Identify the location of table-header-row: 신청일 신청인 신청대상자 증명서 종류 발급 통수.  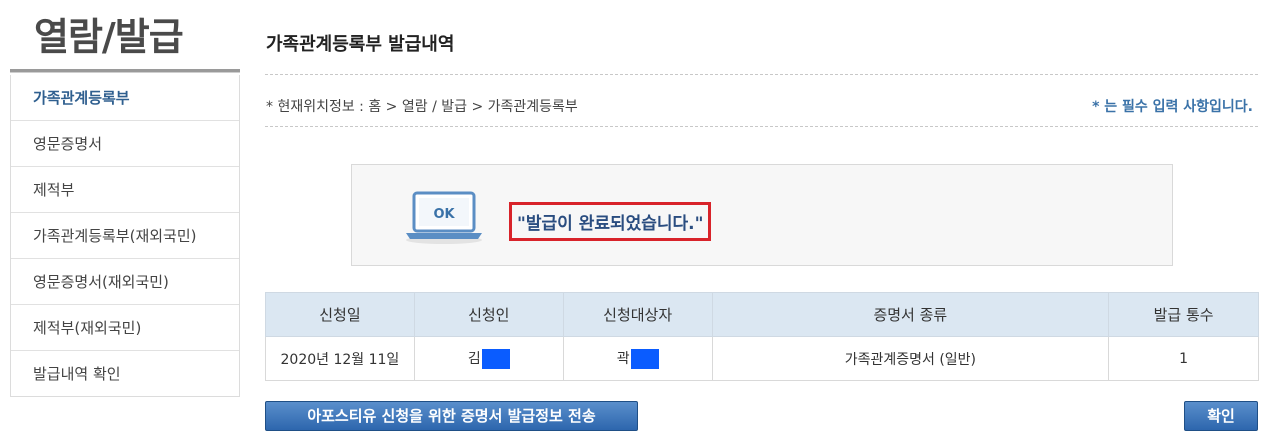
(762, 314).